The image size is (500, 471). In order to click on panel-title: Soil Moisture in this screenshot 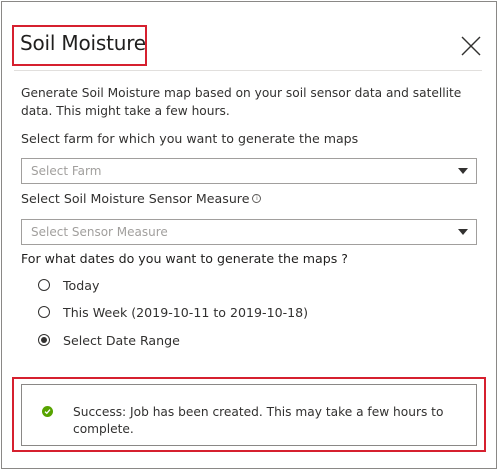, I will do `click(83, 43)`.